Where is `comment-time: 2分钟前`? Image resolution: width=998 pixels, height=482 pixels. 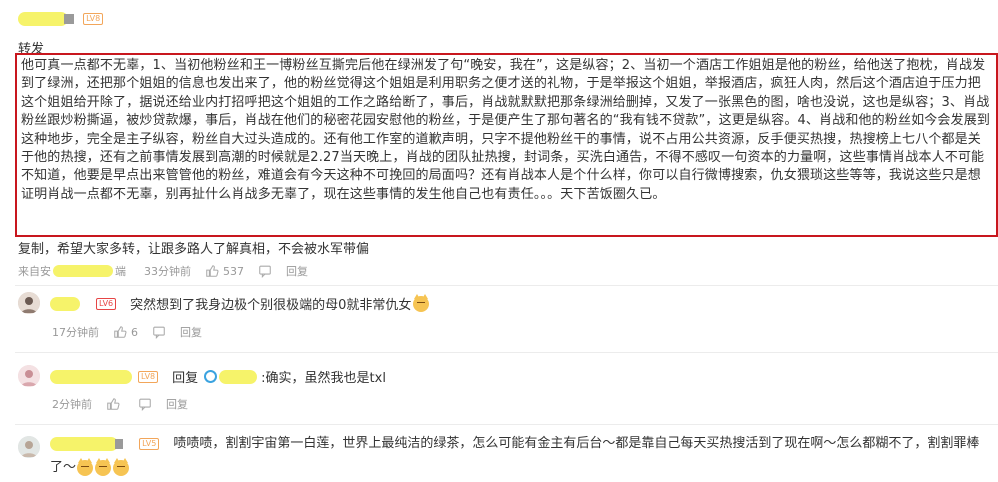
comment-time: 2分钟前 is located at coordinates (72, 404).